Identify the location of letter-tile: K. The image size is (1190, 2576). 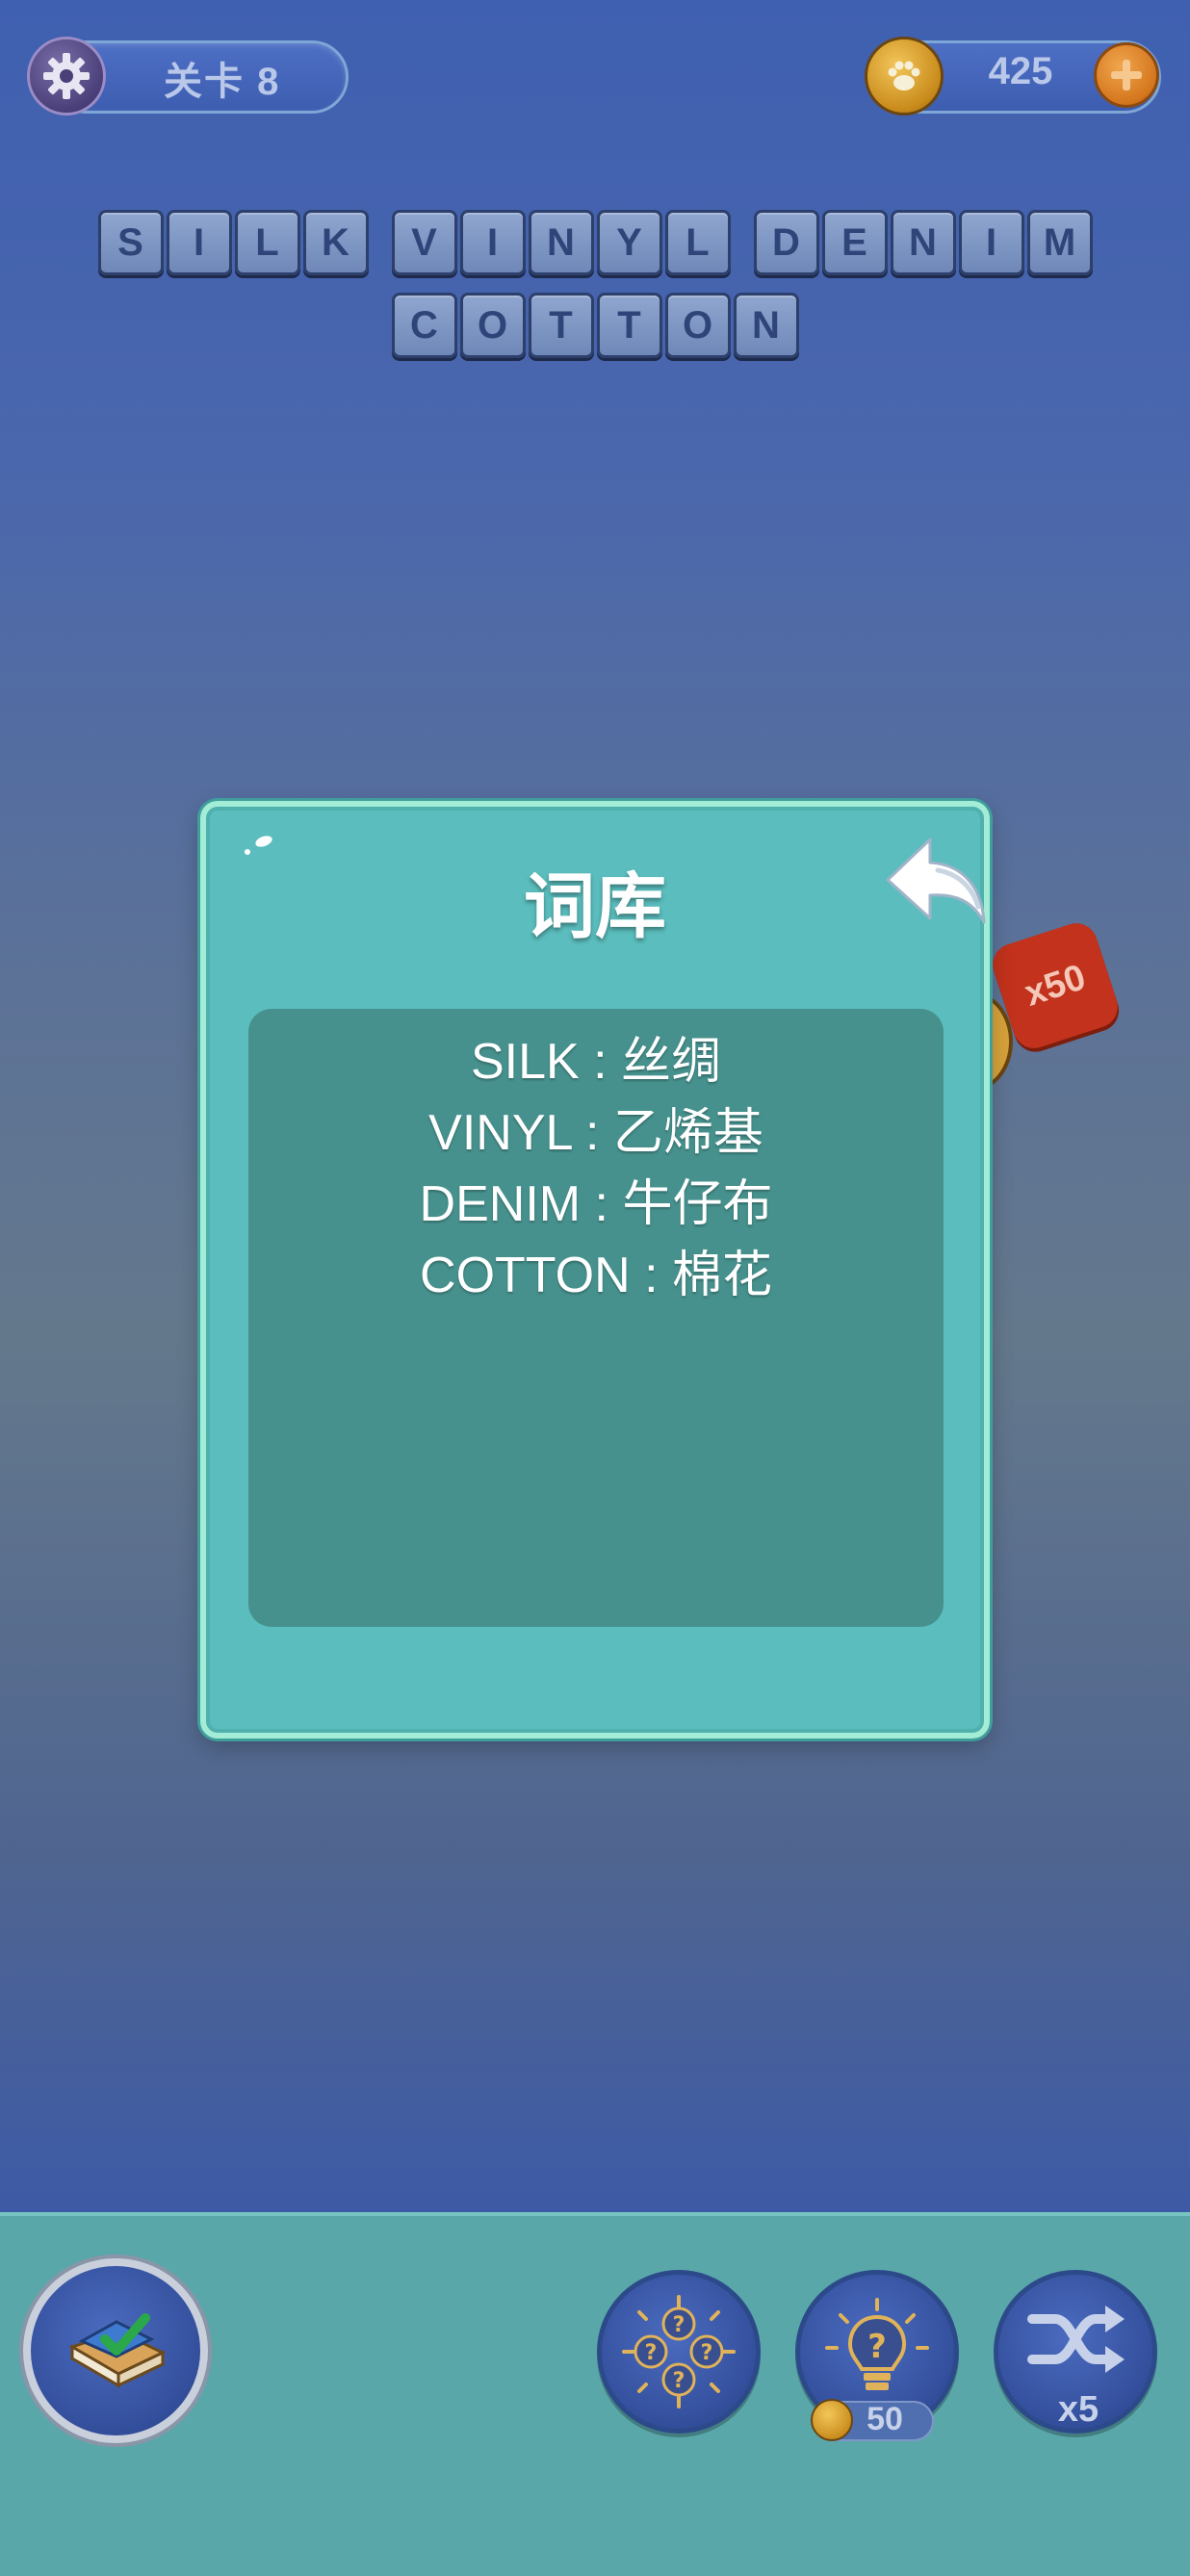
(336, 242).